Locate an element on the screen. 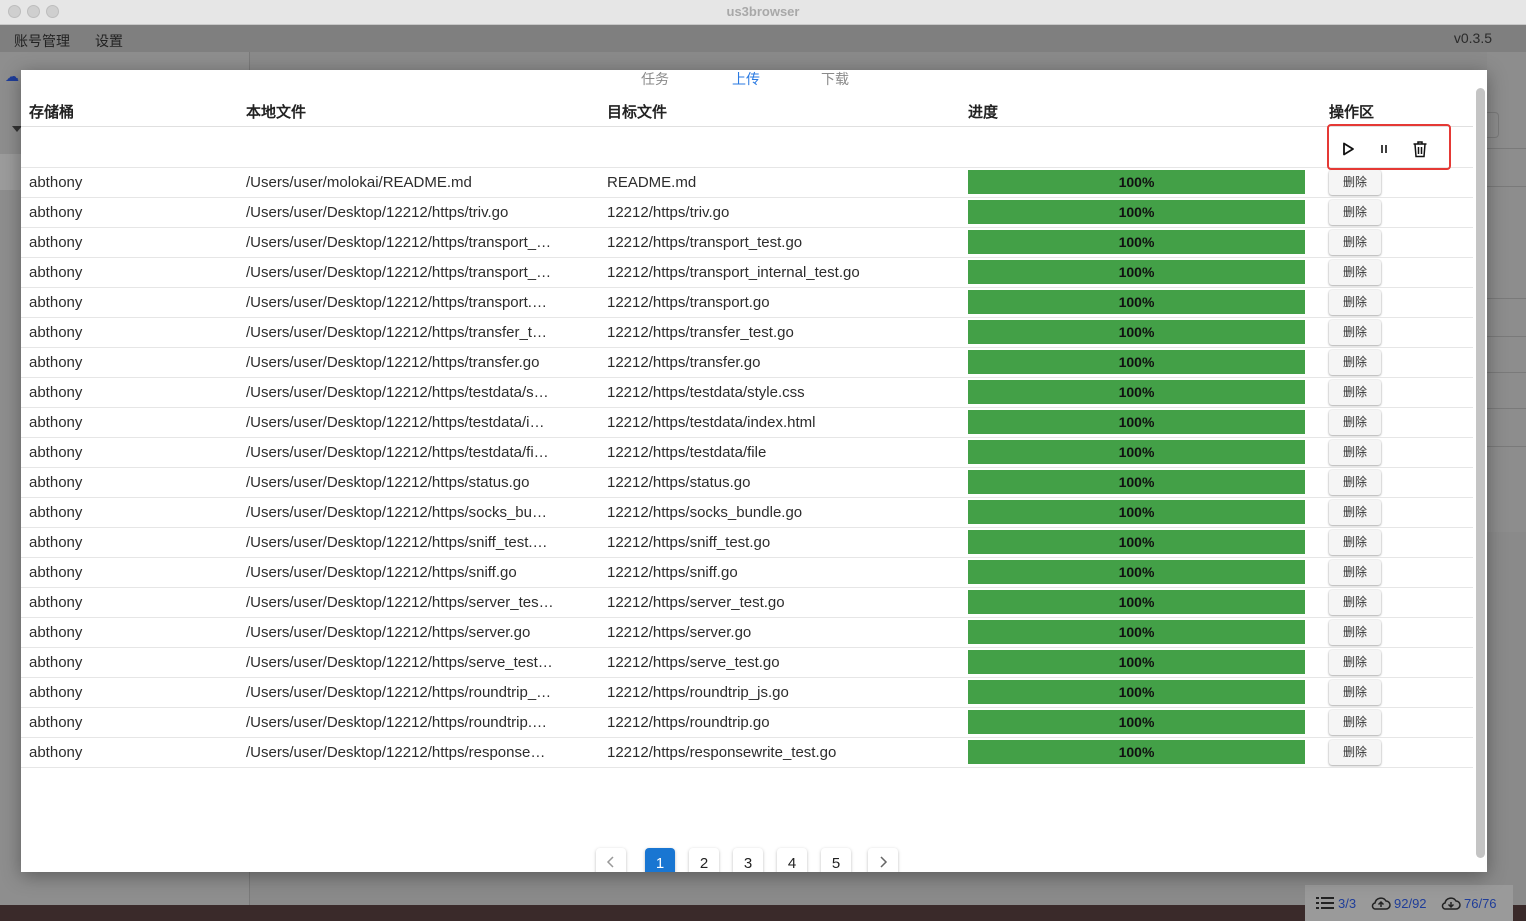 The height and width of the screenshot is (921, 1526). tab-download: 下载 is located at coordinates (835, 79).